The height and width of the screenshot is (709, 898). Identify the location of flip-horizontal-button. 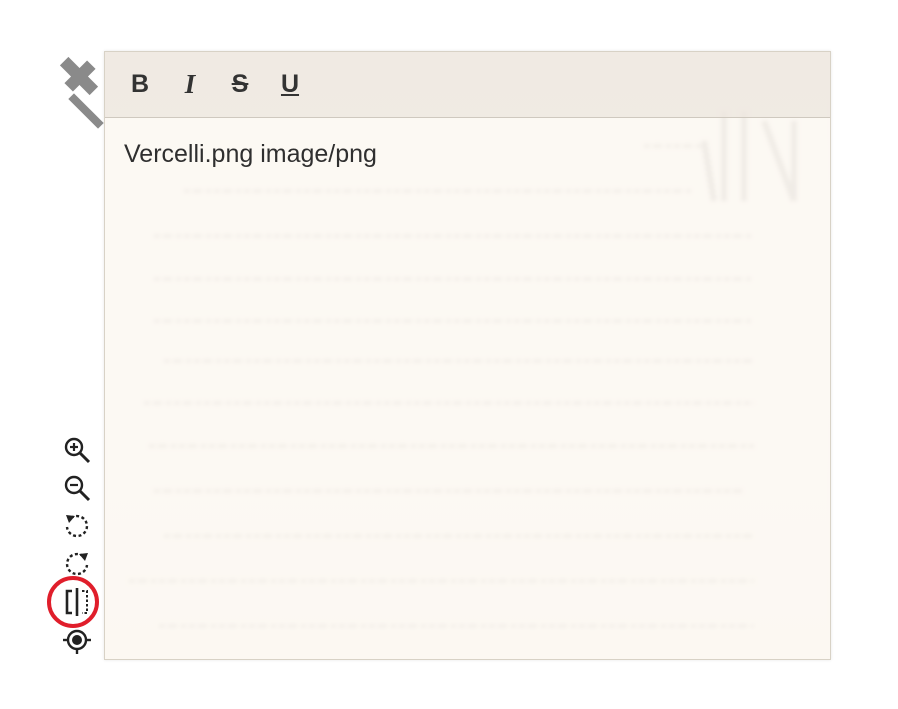
(77, 602).